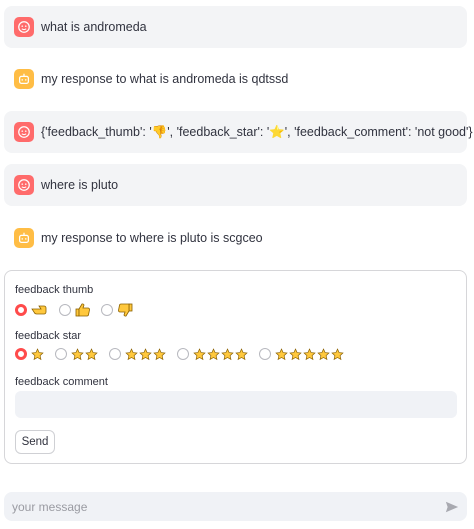 The width and height of the screenshot is (474, 529). What do you see at coordinates (40, 310) in the screenshot?
I see `point-right-icon` at bounding box center [40, 310].